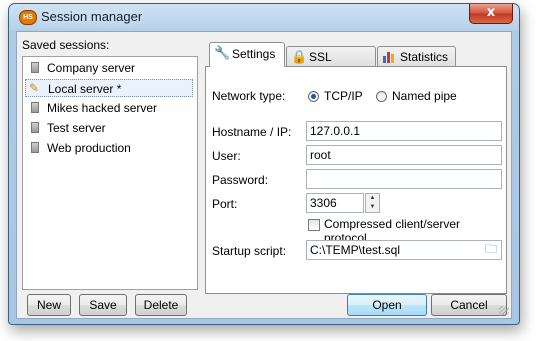 Image resolution: width=540 pixels, height=341 pixels. Describe the element at coordinates (504, 311) in the screenshot. I see `resize-grip` at that location.